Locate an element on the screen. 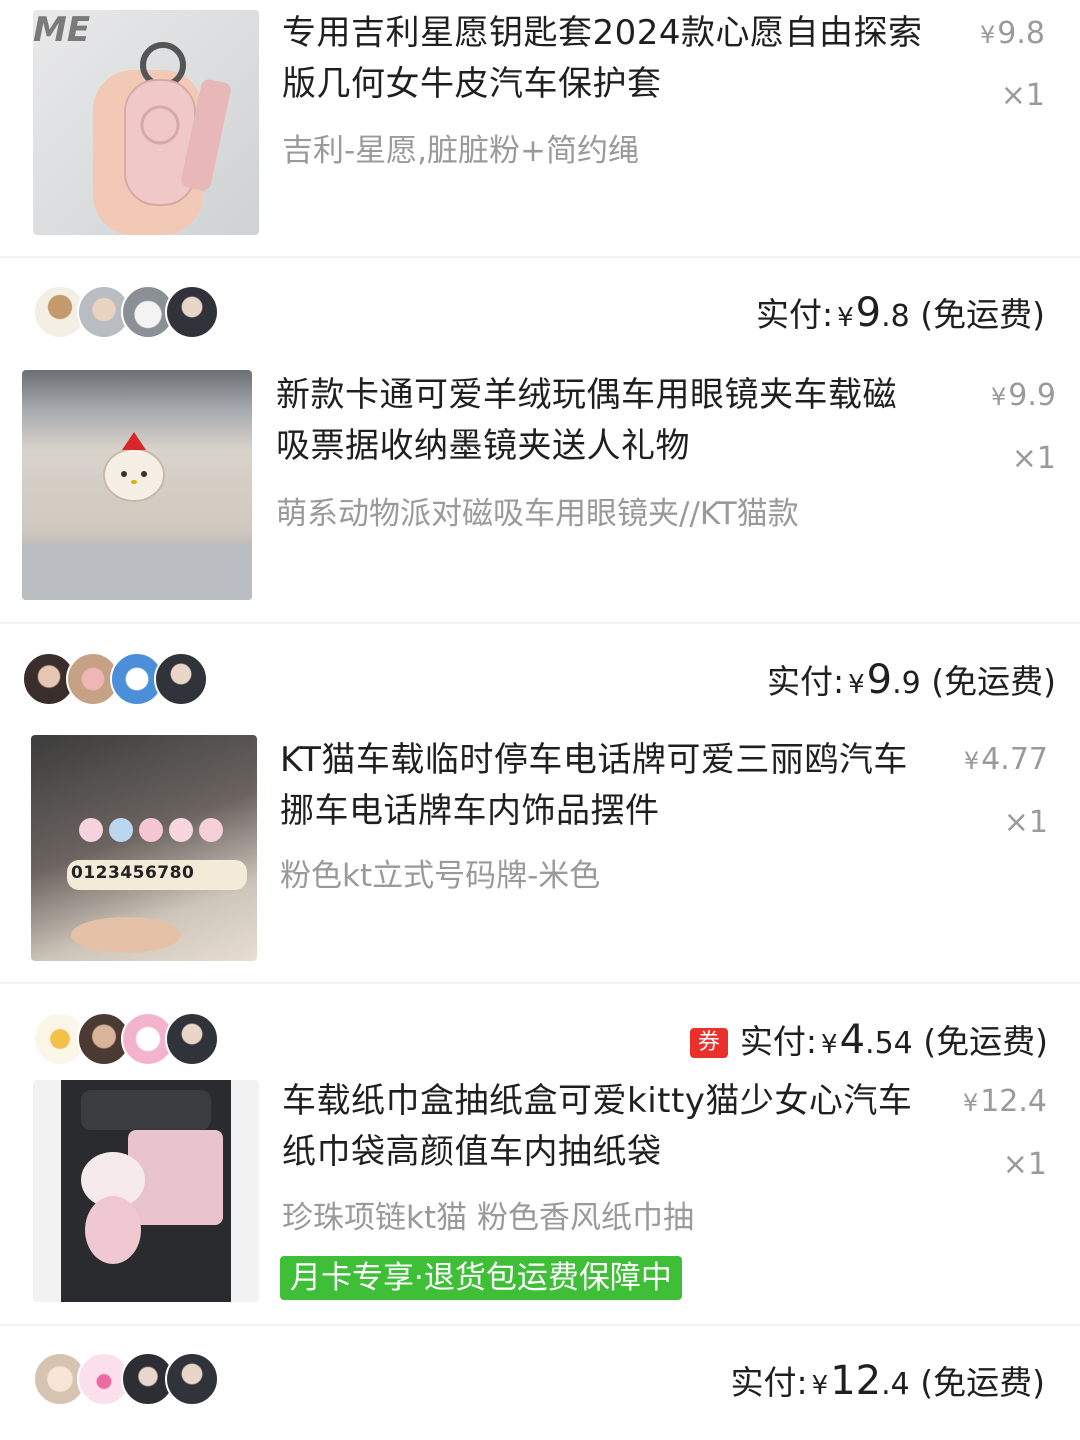 Image resolution: width=1080 pixels, height=1440 pixels. paid-amount-decimal: .4 is located at coordinates (895, 1384).